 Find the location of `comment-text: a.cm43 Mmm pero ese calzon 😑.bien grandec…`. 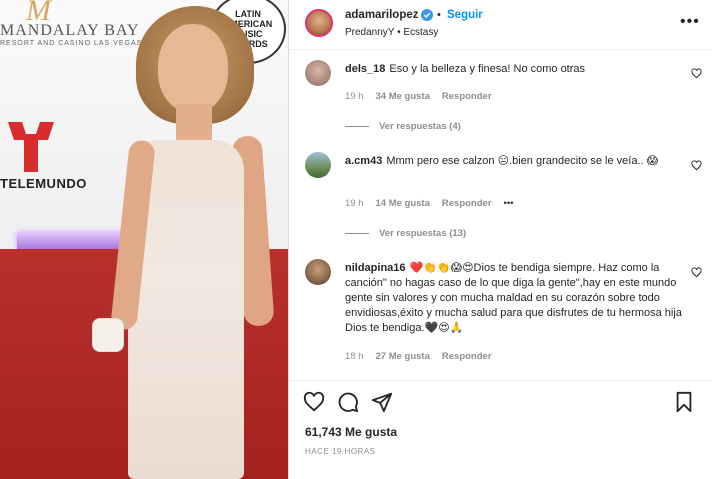

comment-text: a.cm43 Mmm pero ese calzon 😑.bien grandec… is located at coordinates (515, 161).